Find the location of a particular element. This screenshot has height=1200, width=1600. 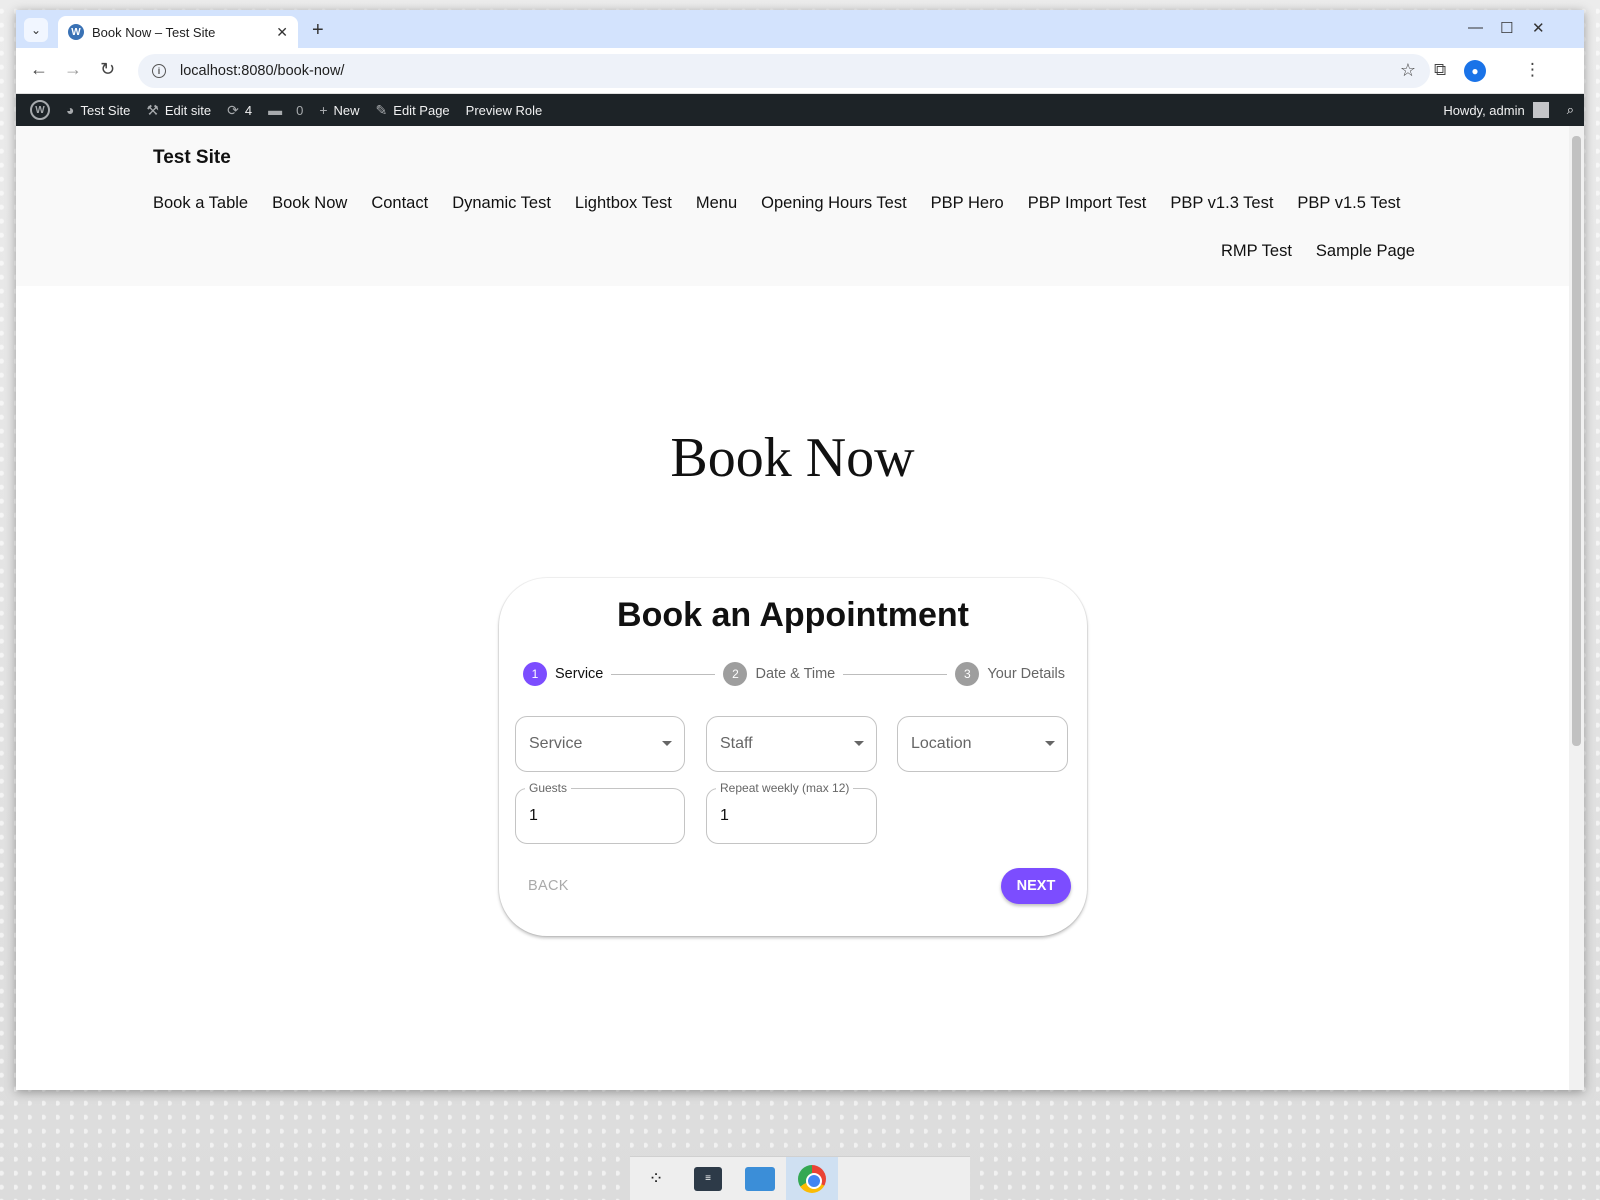

reload-icon: ↻ is located at coordinates (107, 69).